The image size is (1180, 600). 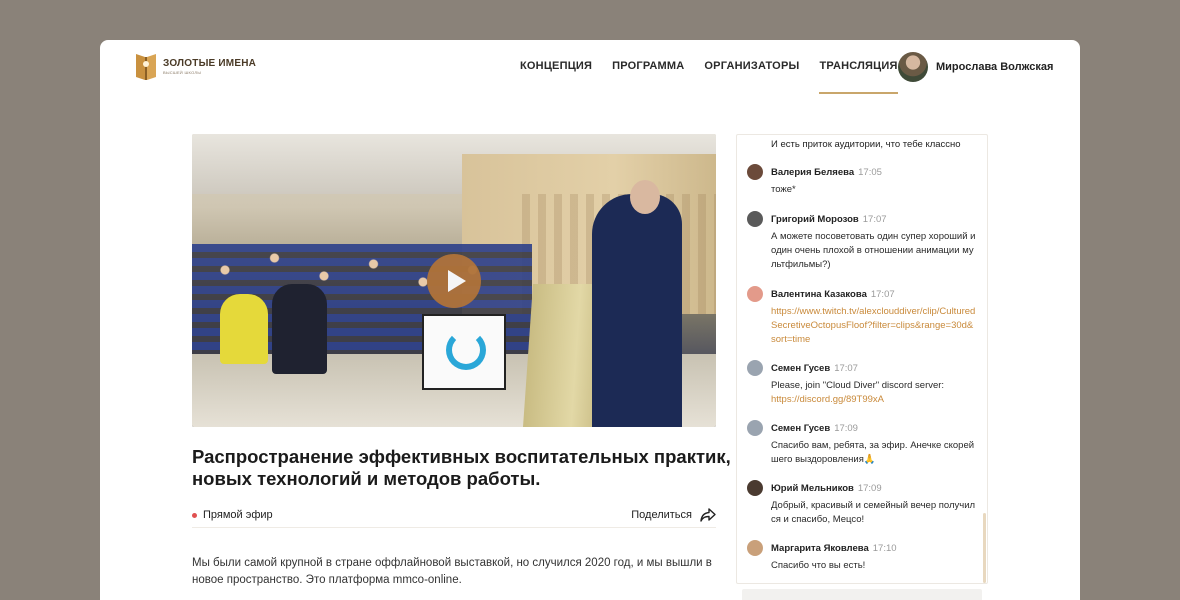 I want to click on chat-message-text: тоже*, so click(x=783, y=189).